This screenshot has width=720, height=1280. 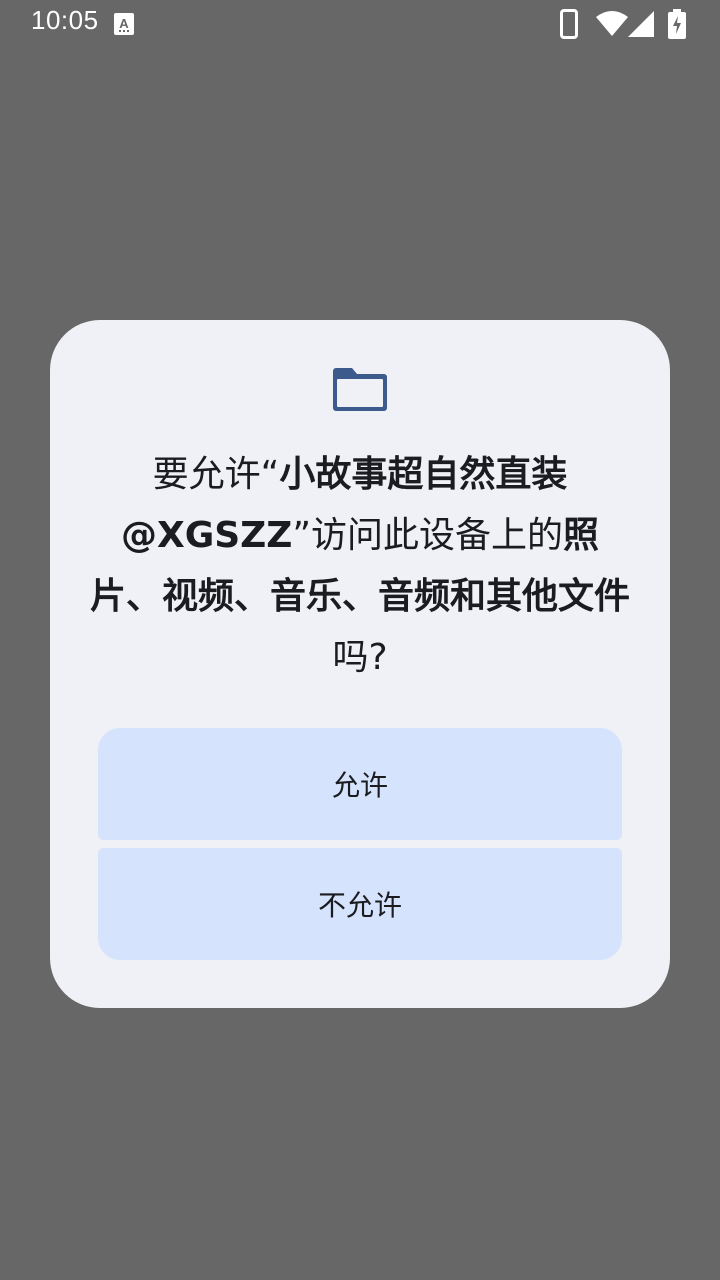 I want to click on svg-text: A, so click(x=124, y=23).